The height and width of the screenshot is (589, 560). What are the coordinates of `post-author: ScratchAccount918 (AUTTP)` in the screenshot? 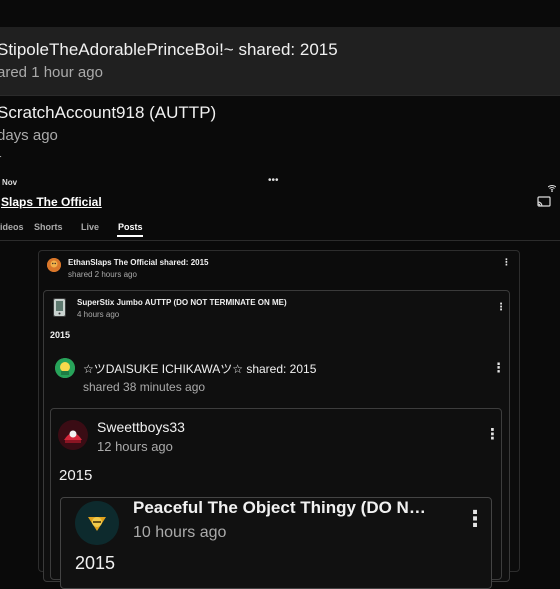 It's located at (108, 113).